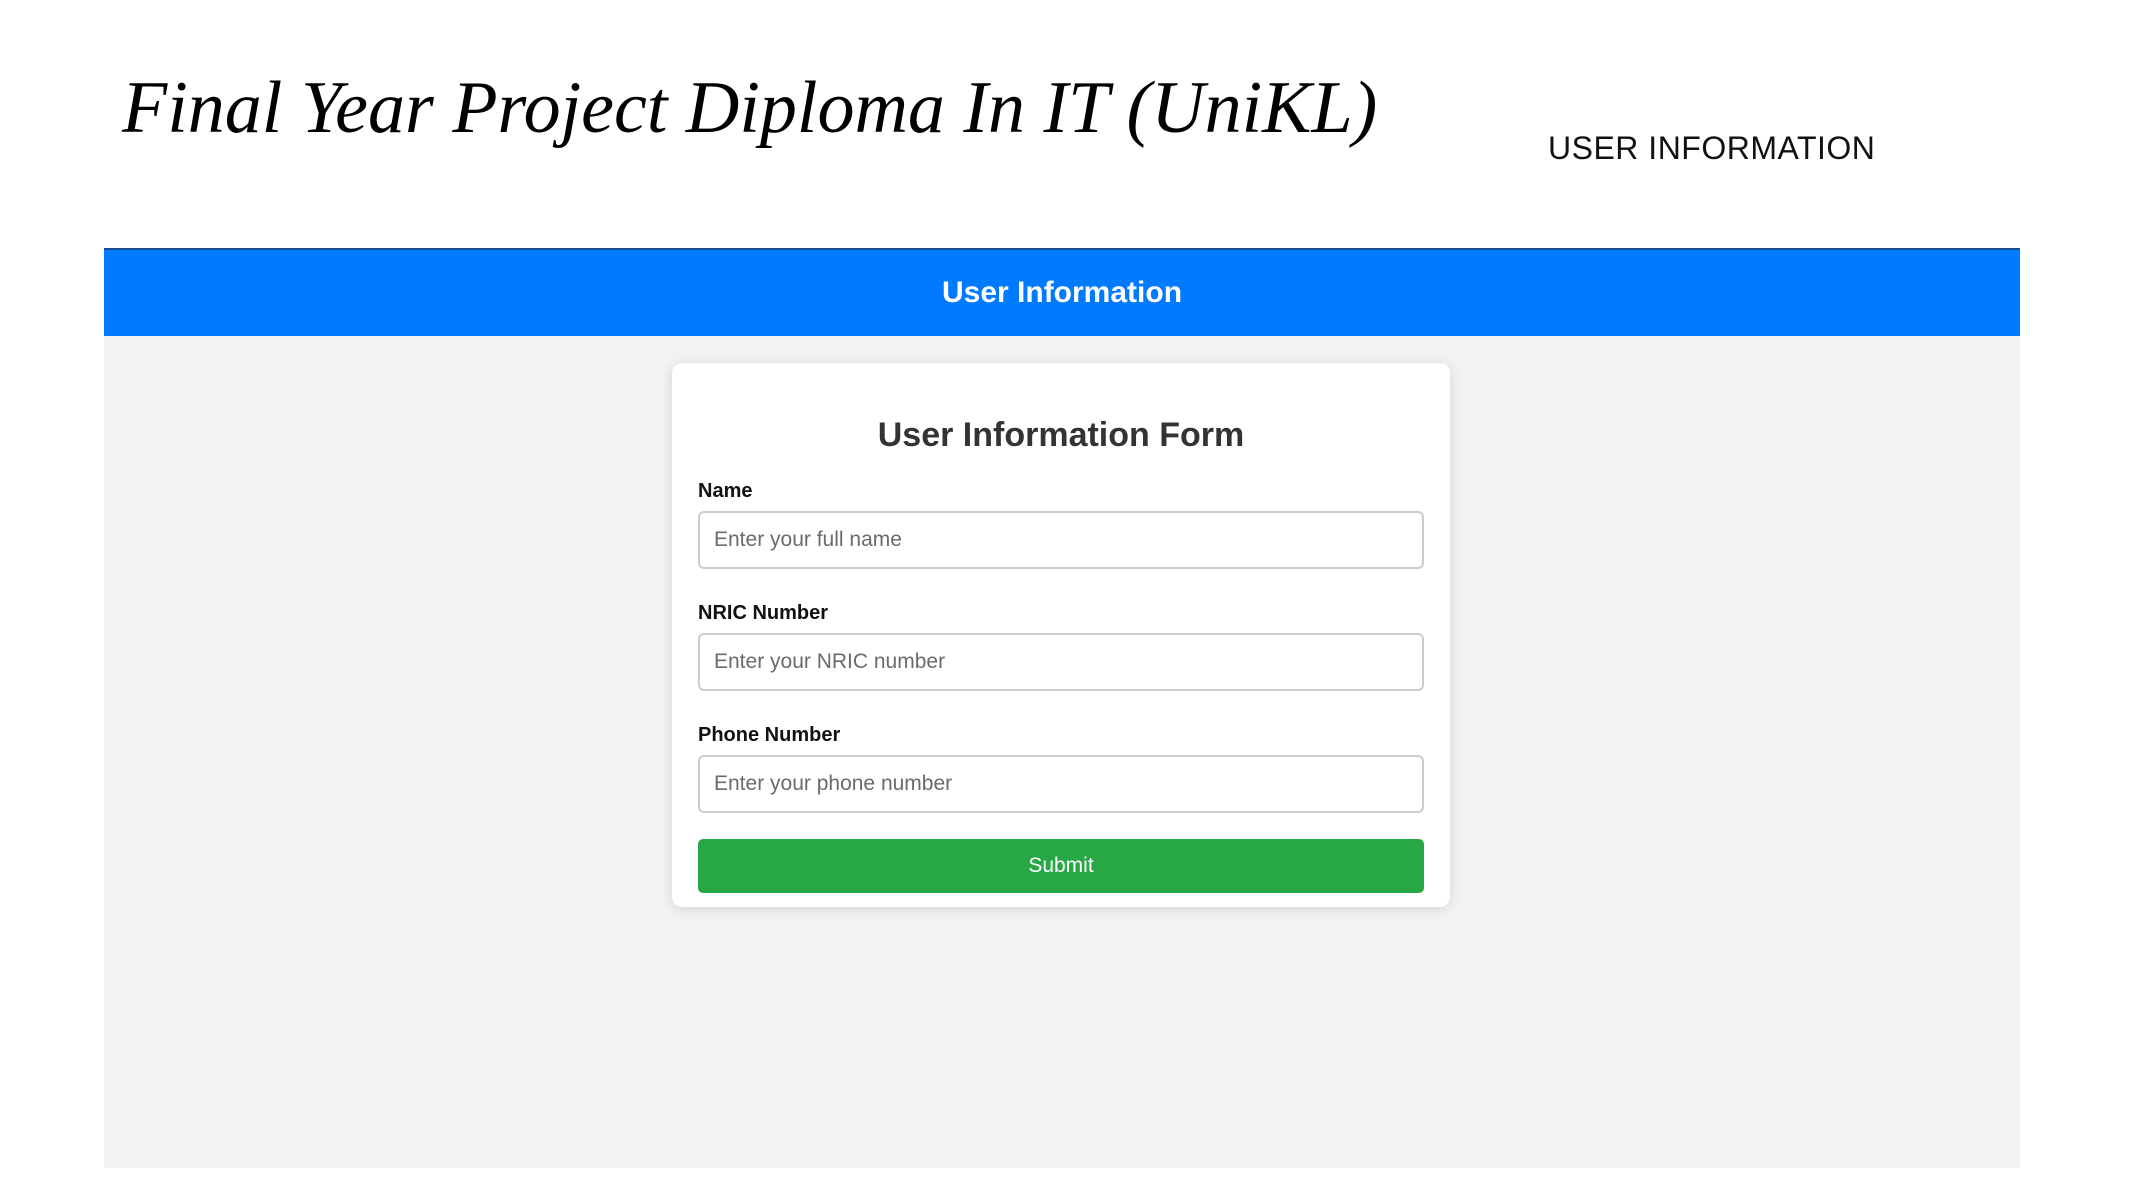 The height and width of the screenshot is (1200, 2135). I want to click on nric-input, so click(1061, 662).